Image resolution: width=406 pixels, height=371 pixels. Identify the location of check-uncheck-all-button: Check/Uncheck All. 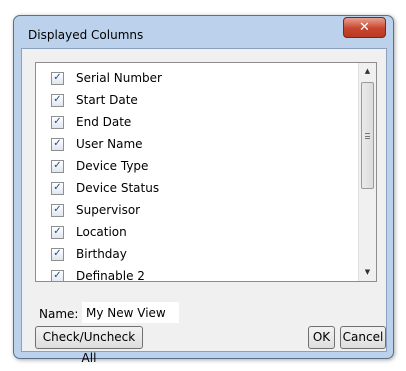
(89, 345).